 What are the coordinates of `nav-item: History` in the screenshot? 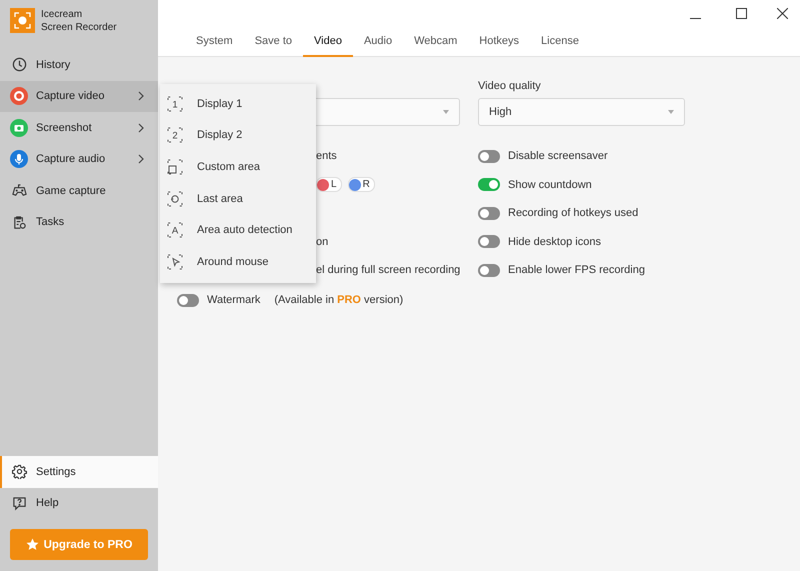 It's located at (79, 64).